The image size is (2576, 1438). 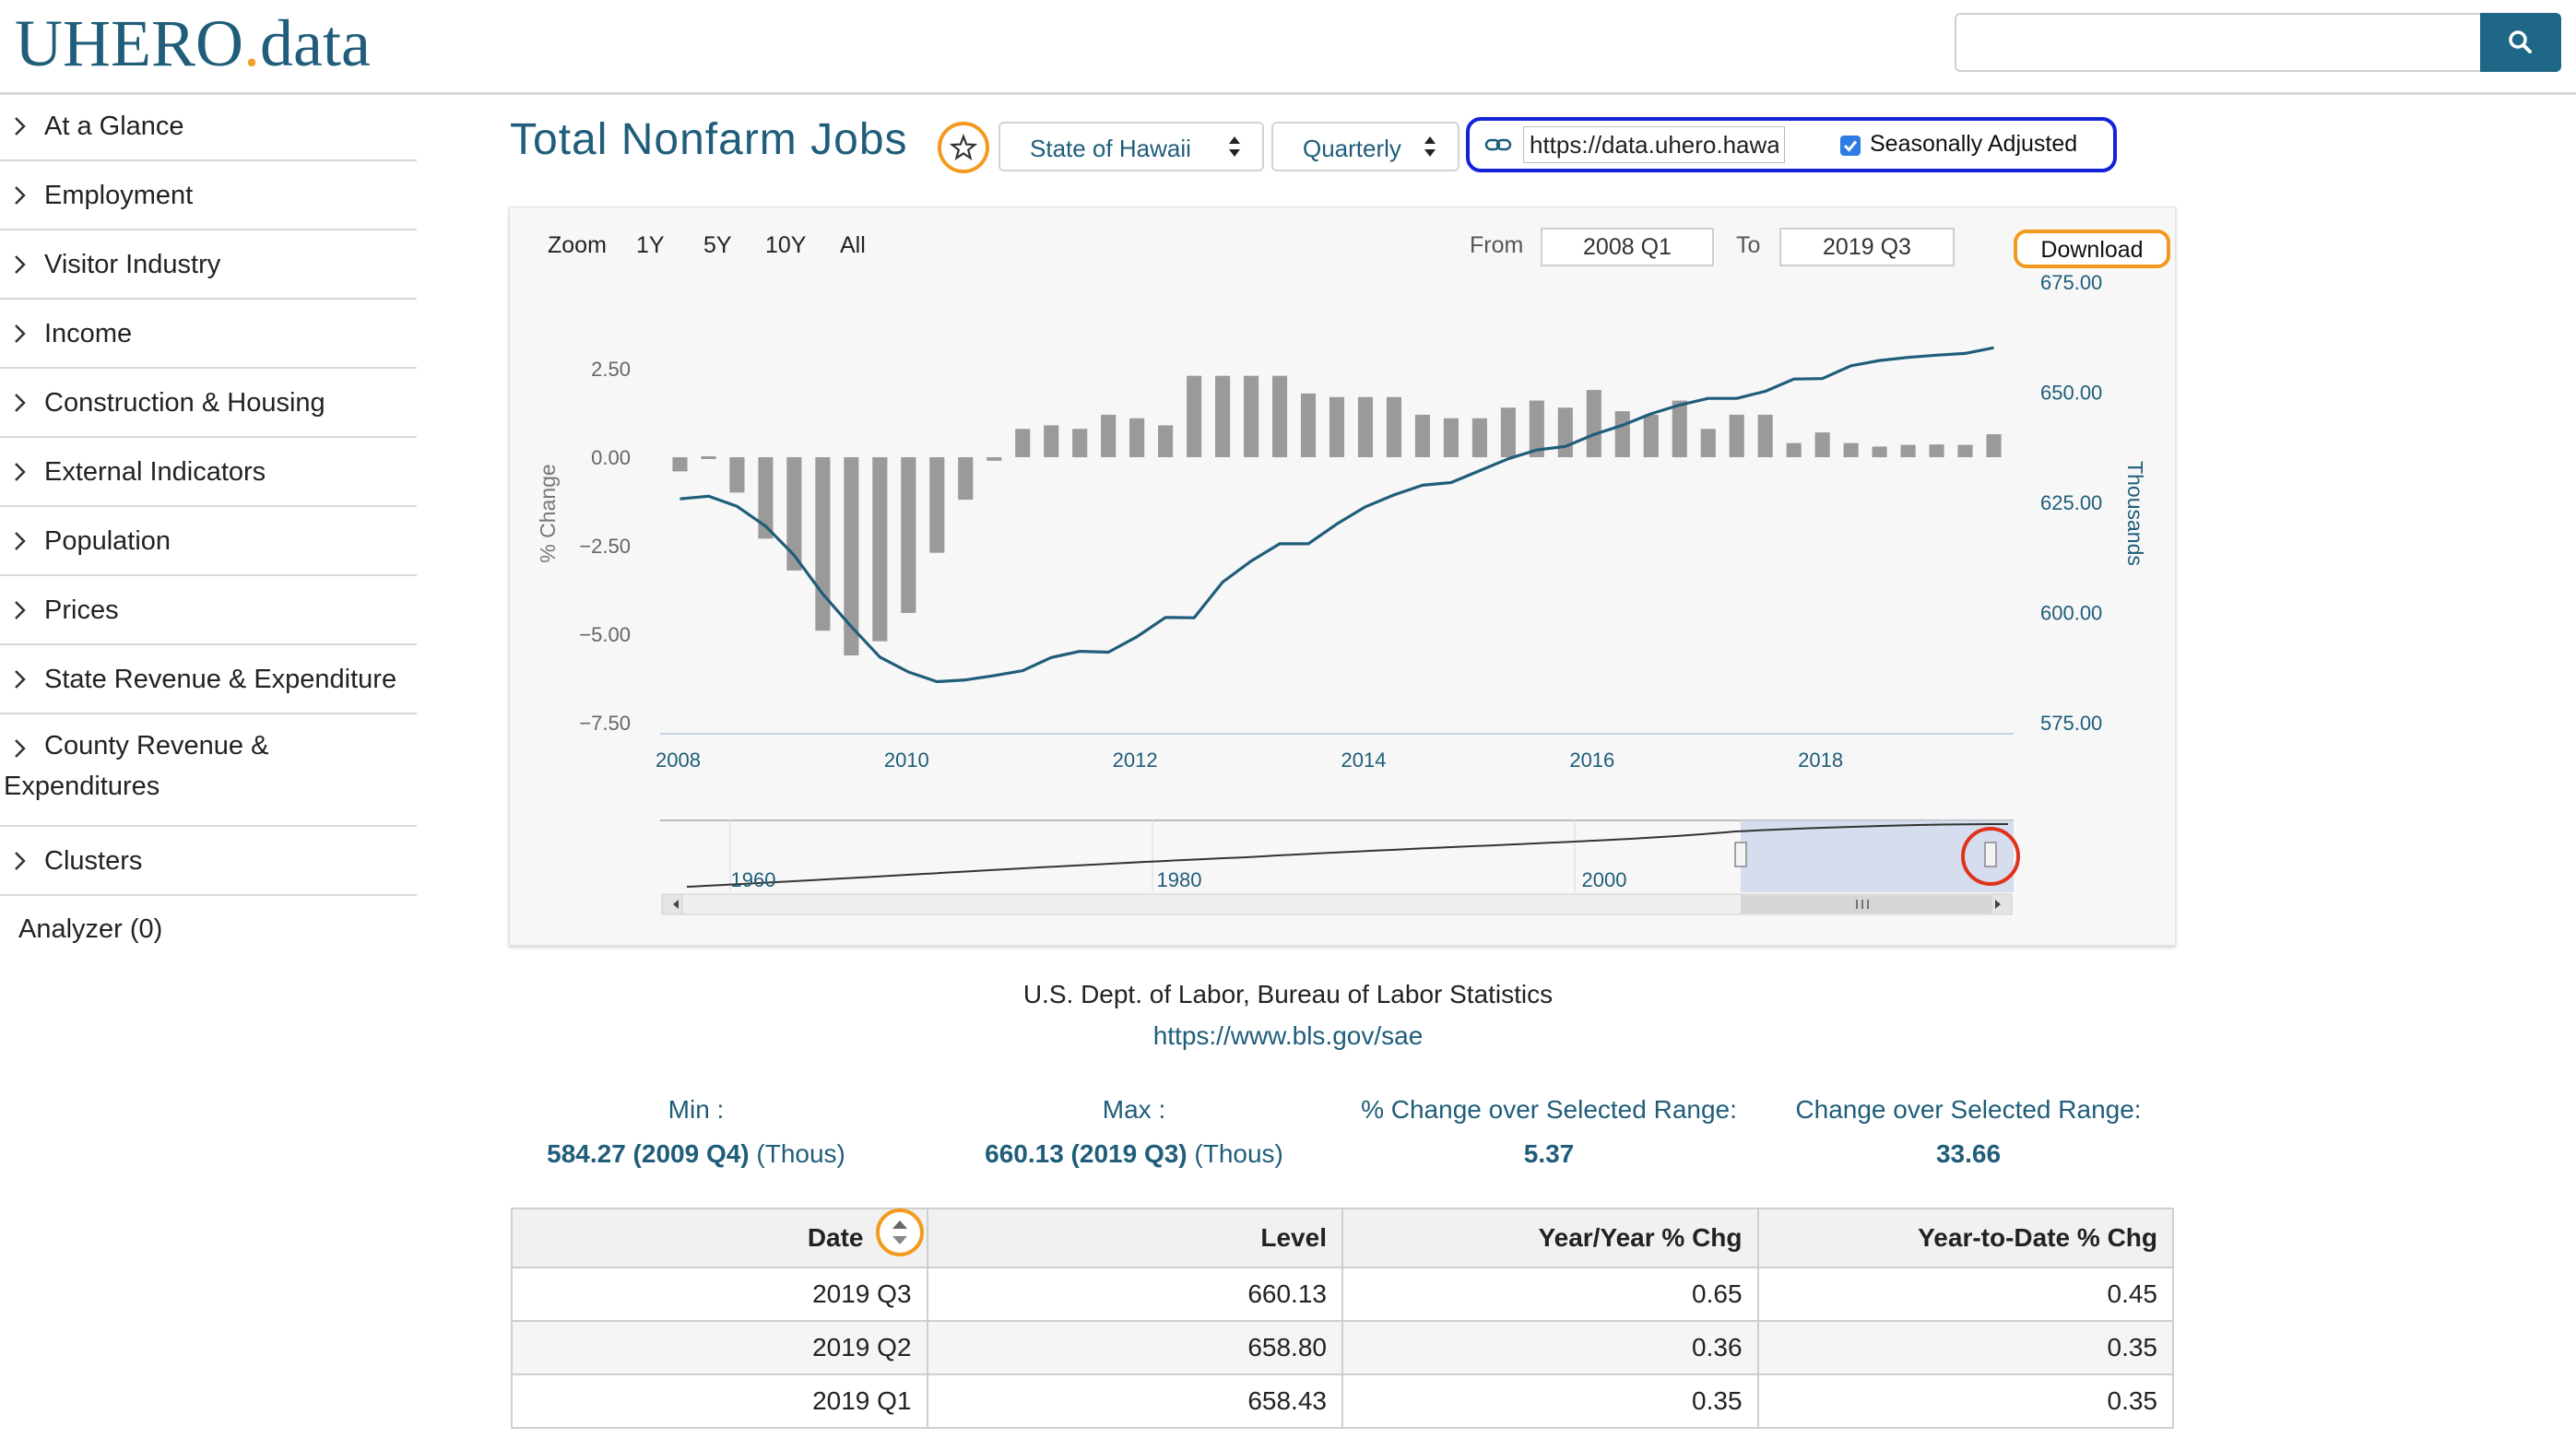 What do you see at coordinates (208, 126) in the screenshot?
I see `sidebar-item-at-a-glance: At a Glance` at bounding box center [208, 126].